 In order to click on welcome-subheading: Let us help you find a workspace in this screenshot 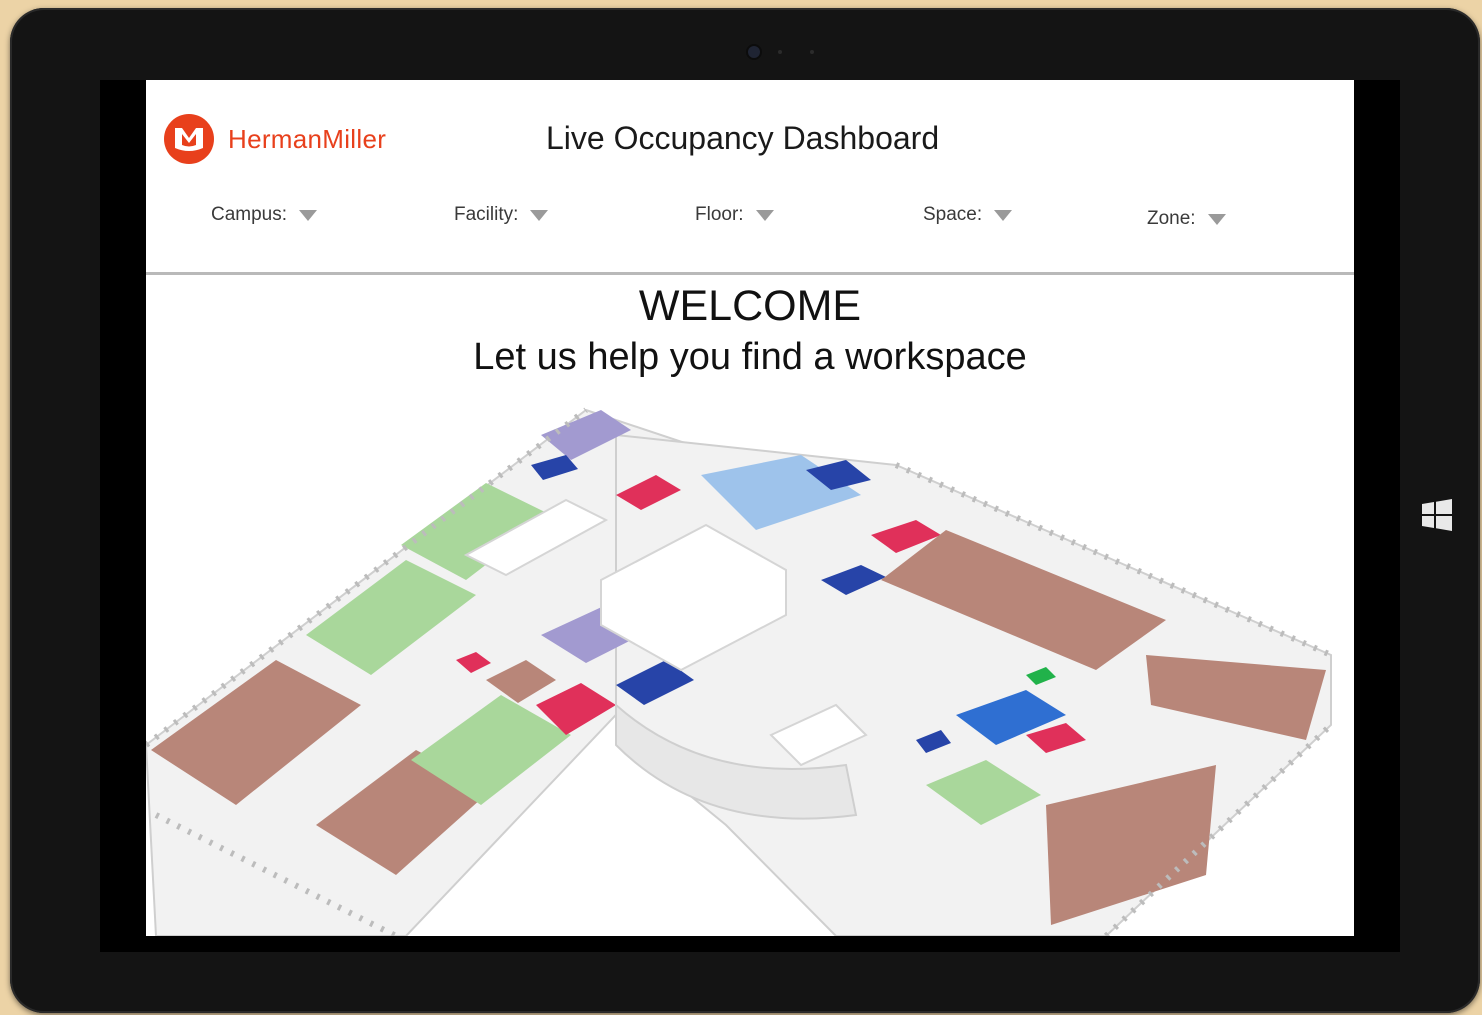, I will do `click(750, 357)`.